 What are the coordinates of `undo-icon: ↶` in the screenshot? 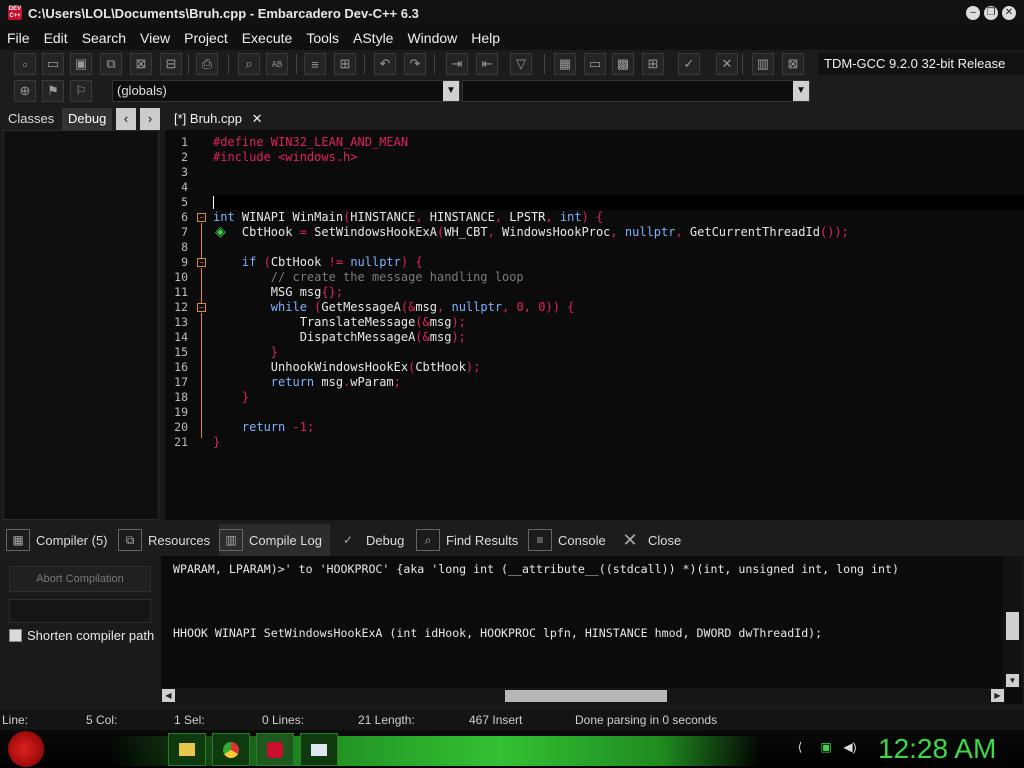 It's located at (385, 64).